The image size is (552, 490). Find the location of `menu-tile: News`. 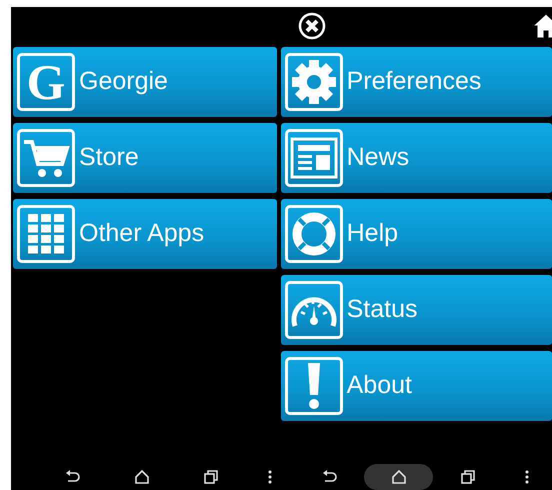

menu-tile: News is located at coordinates (416, 158).